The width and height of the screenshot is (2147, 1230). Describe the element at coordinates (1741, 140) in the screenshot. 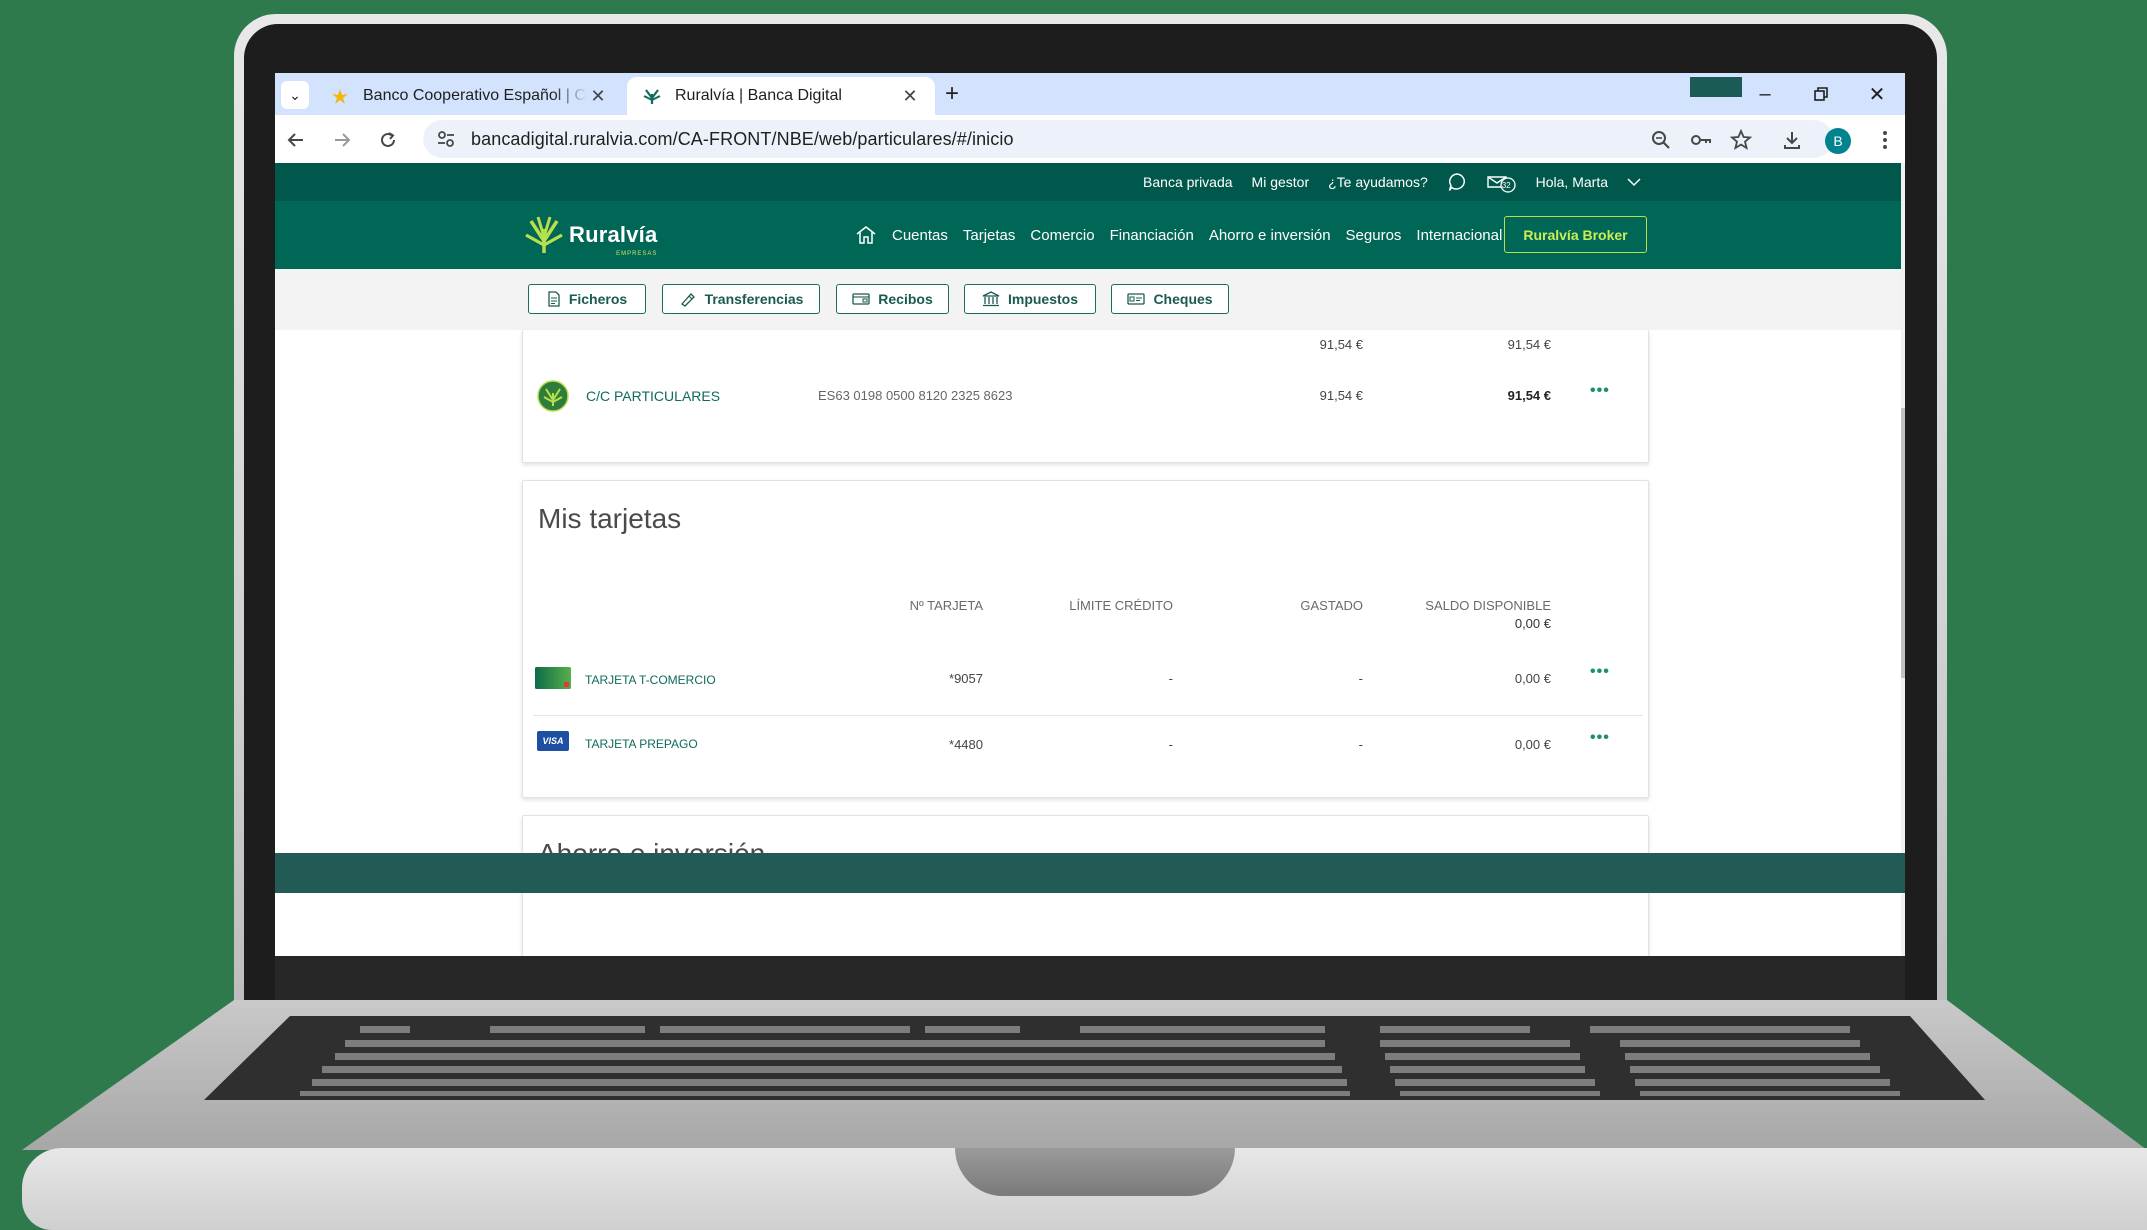

I see `bookmark-star-icon` at that location.